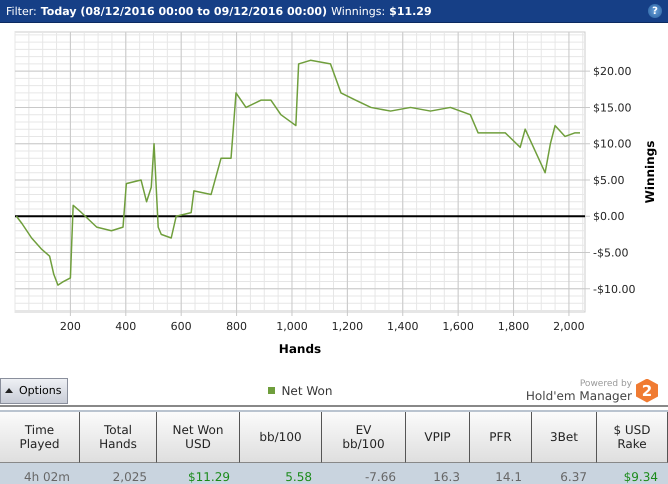 The width and height of the screenshot is (668, 484). Describe the element at coordinates (579, 395) in the screenshot. I see `brand-name: Hold'em Manager` at that location.